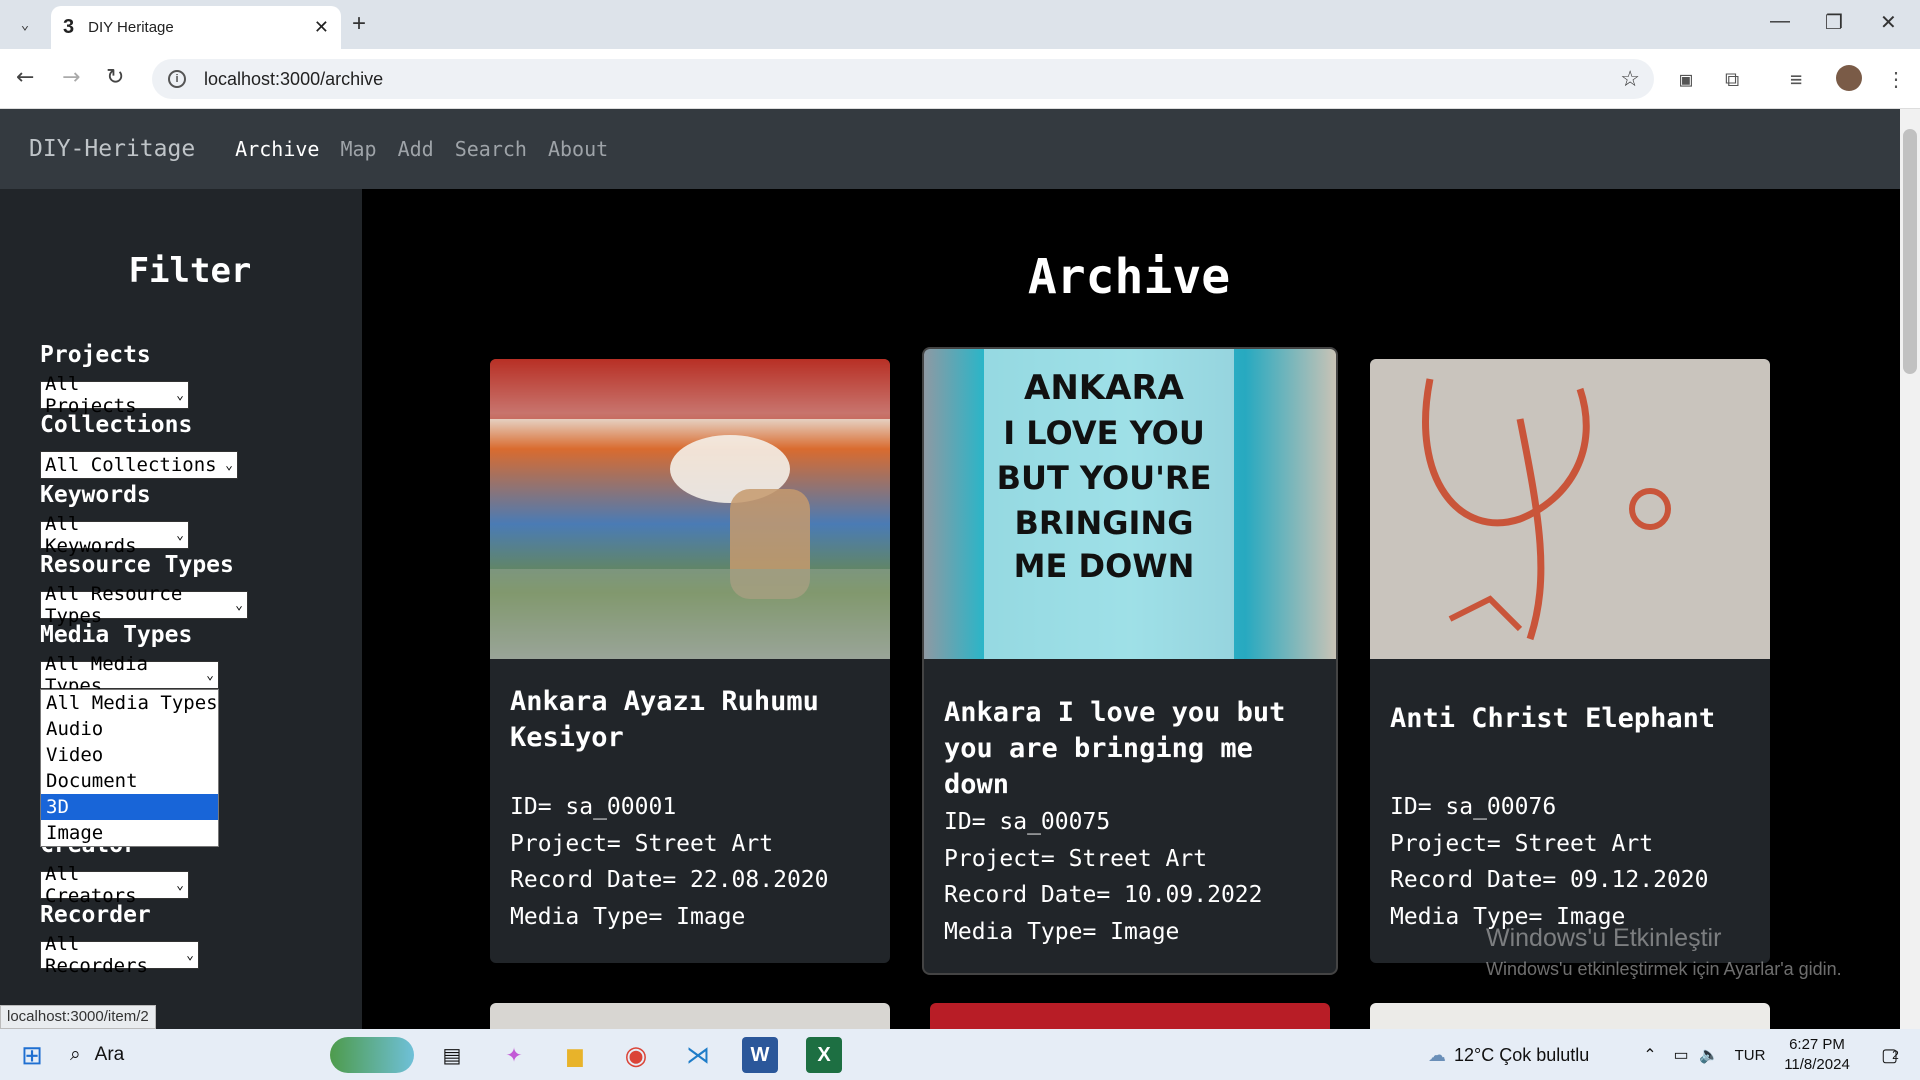 This screenshot has height=1080, width=1920. What do you see at coordinates (321, 27) in the screenshot?
I see `tab-close-icon: ✕` at bounding box center [321, 27].